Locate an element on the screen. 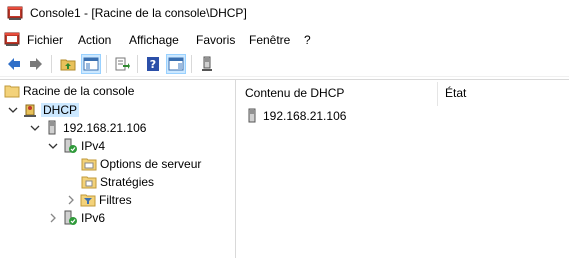  tree-label-dhcp: DHCP is located at coordinates (60, 110).